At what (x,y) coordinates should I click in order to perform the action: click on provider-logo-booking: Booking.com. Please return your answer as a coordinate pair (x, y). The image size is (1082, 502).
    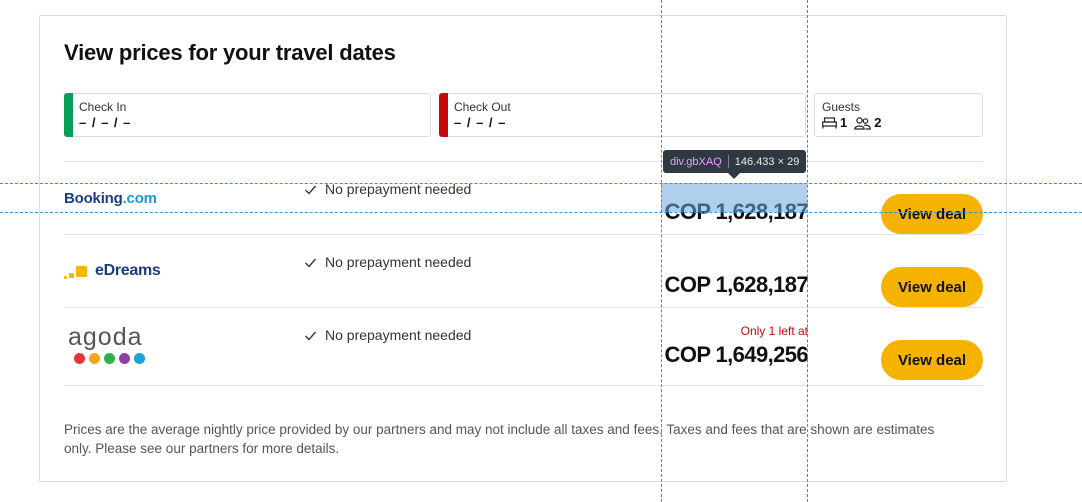
    Looking at the image, I should click on (110, 198).